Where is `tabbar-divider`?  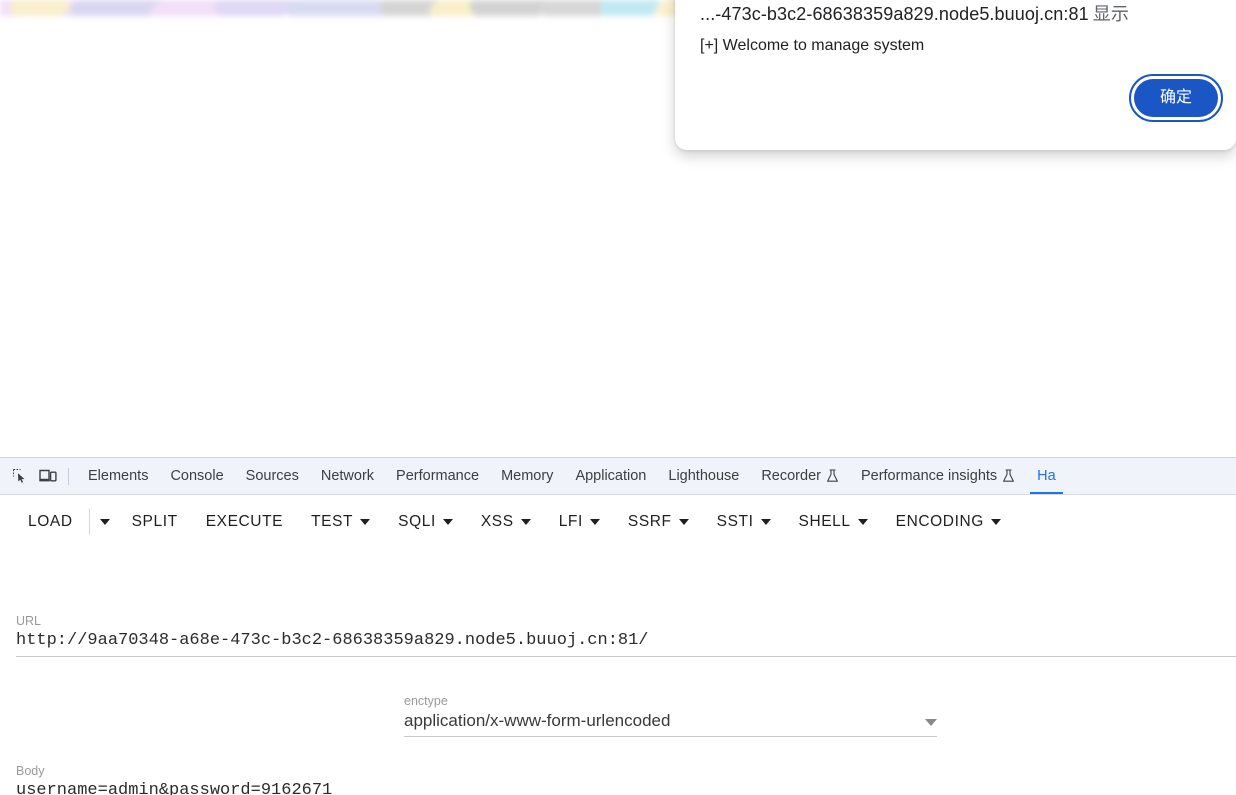 tabbar-divider is located at coordinates (68, 476).